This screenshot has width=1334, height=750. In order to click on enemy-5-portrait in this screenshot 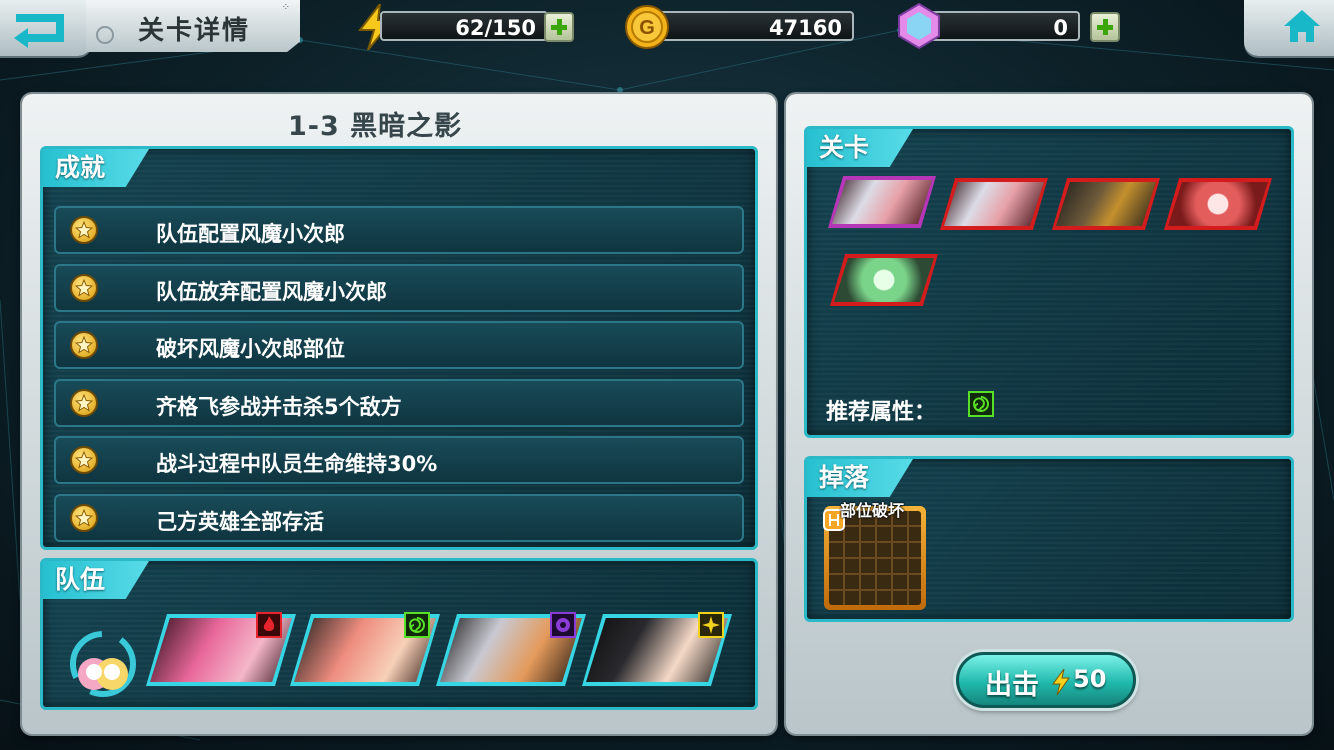, I will do `click(884, 280)`.